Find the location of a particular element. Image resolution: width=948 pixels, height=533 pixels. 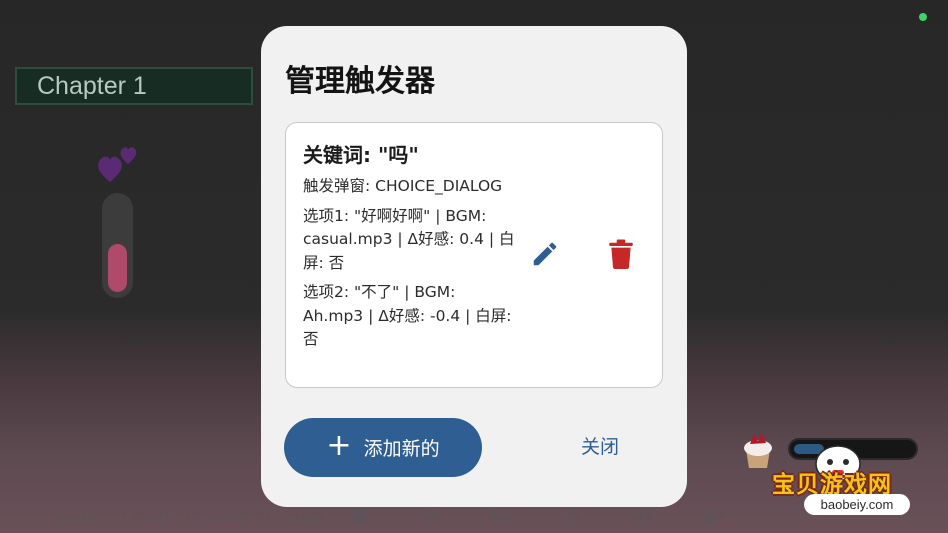

close-button: 关闭 is located at coordinates (600, 445).